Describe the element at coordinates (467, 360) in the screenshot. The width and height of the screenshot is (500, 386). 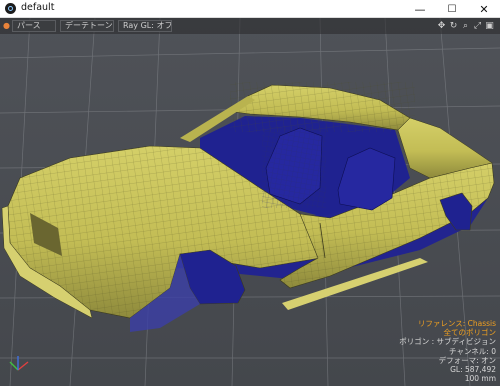
I see `info-deformer: デフォーマ: オン` at that location.